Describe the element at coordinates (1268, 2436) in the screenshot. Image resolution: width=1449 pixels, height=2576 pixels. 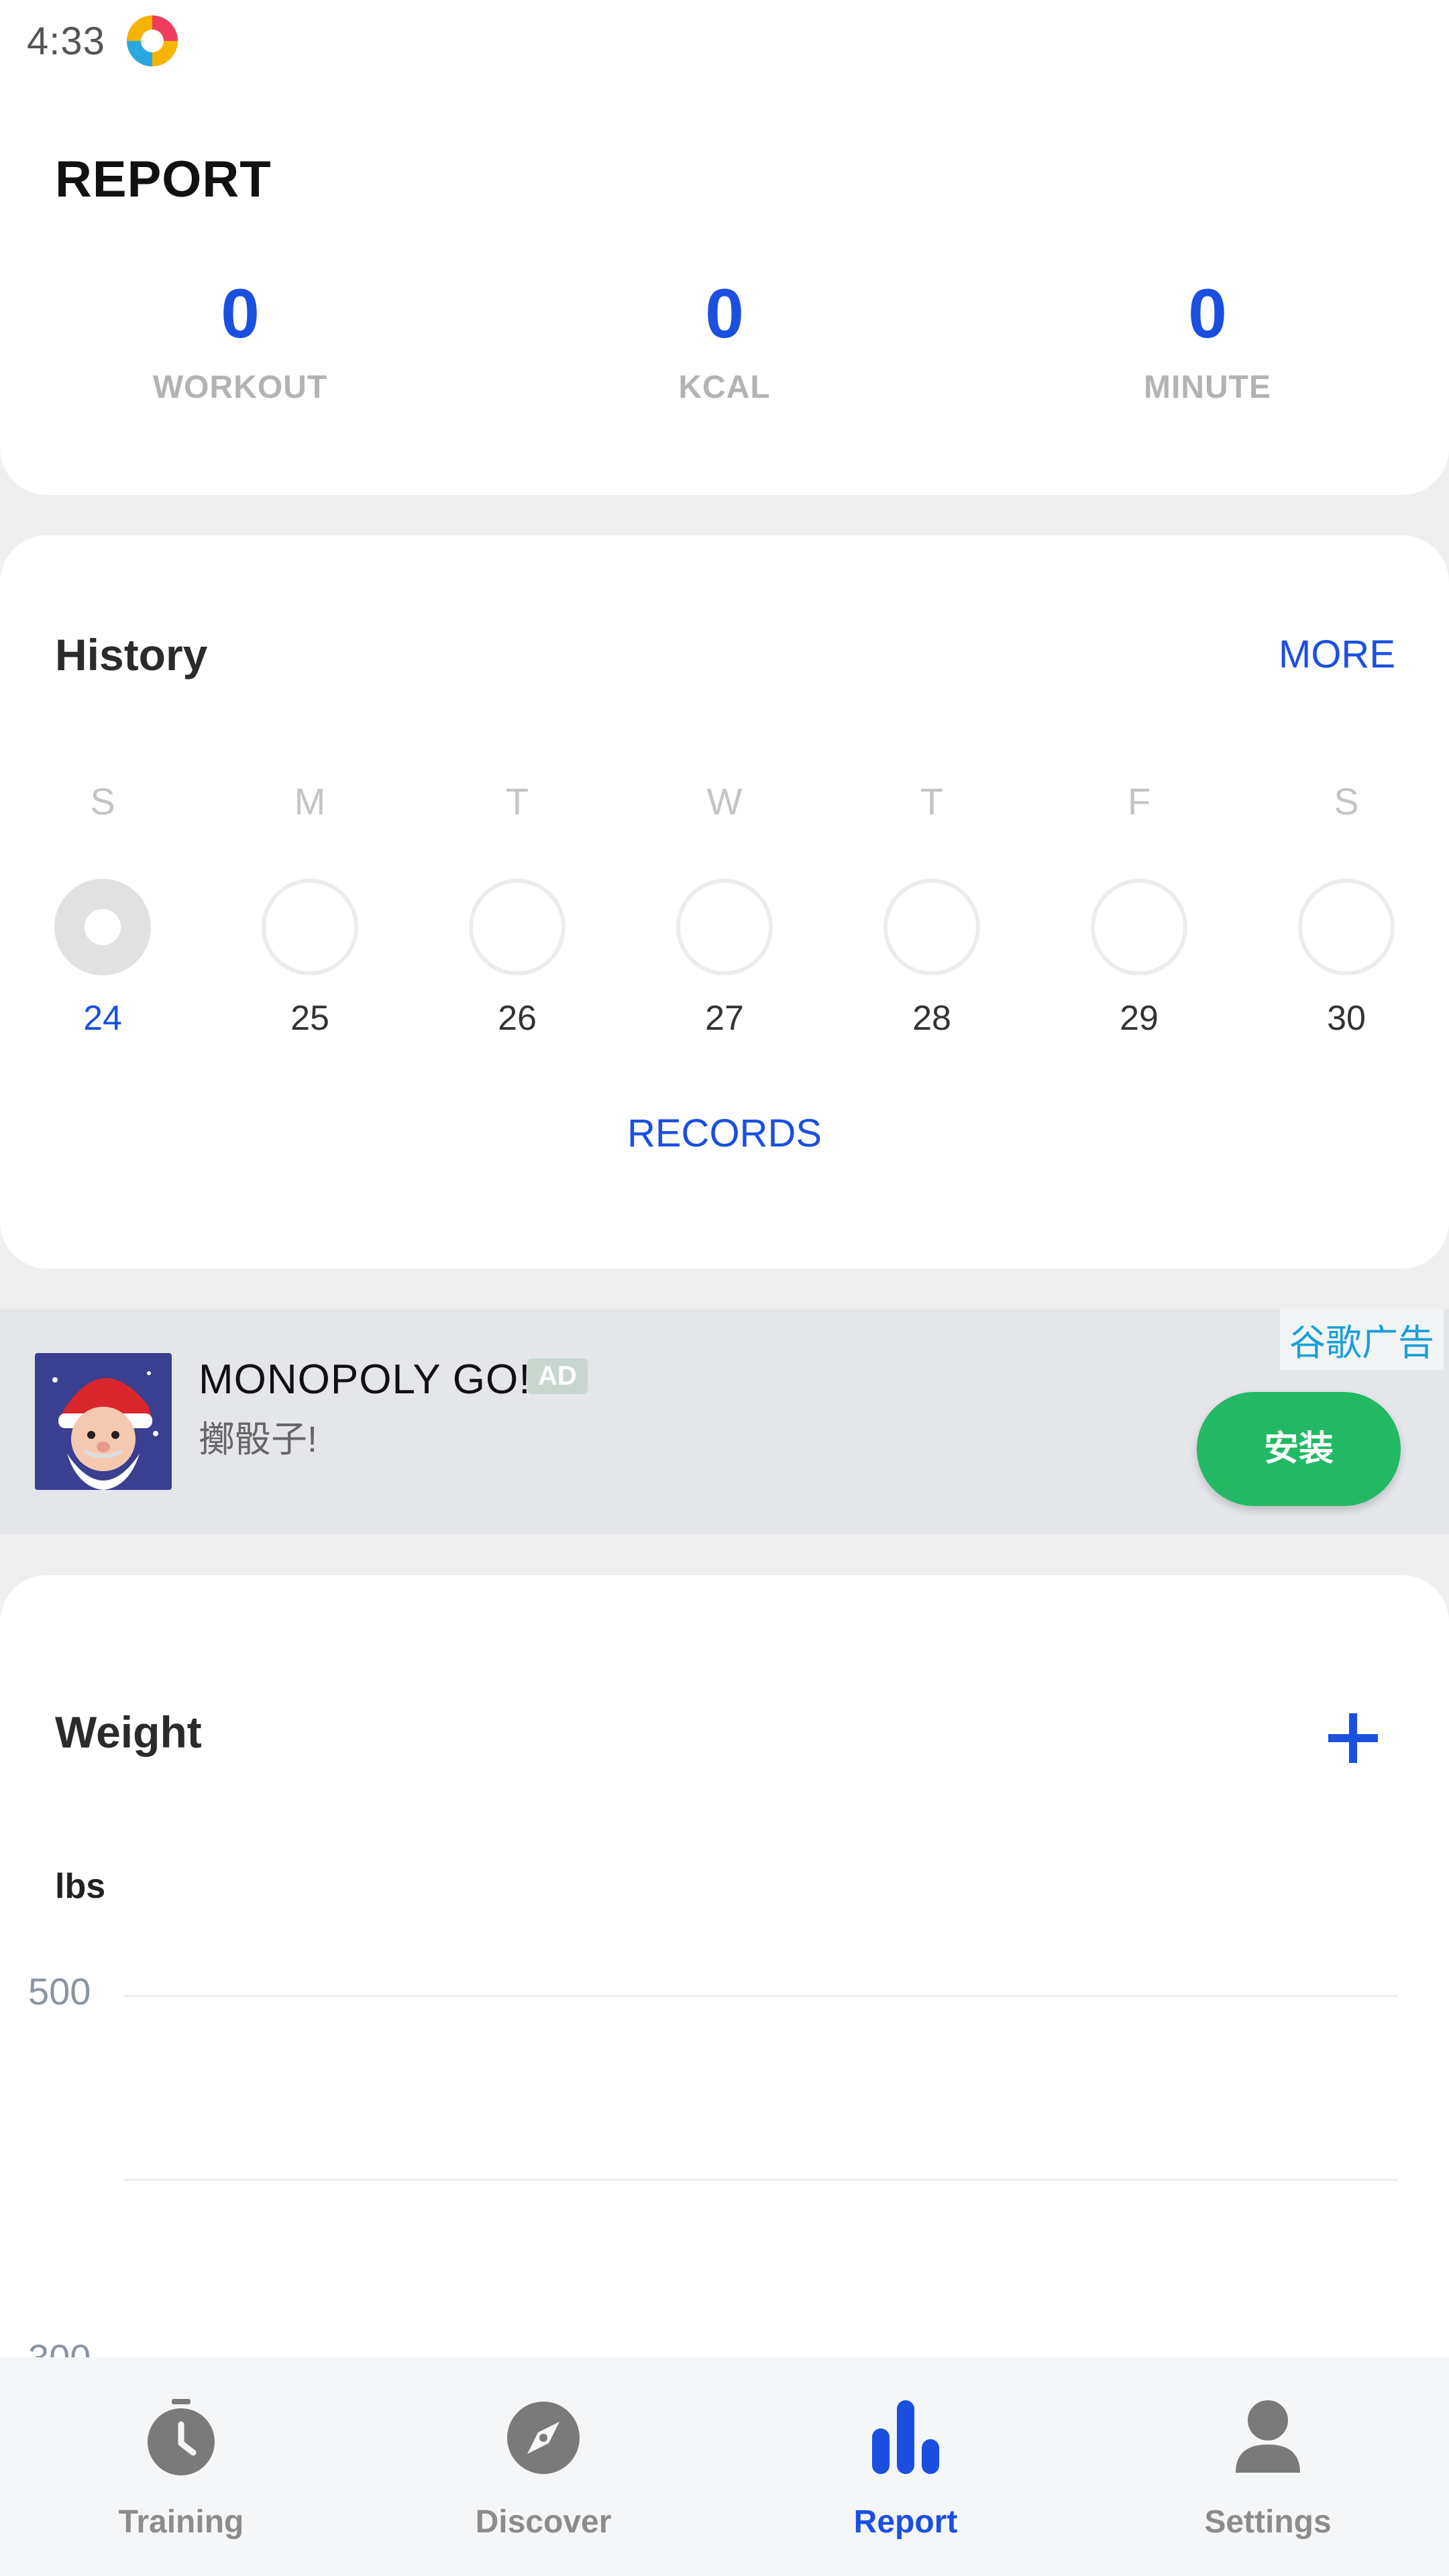
I see `person-icon` at that location.